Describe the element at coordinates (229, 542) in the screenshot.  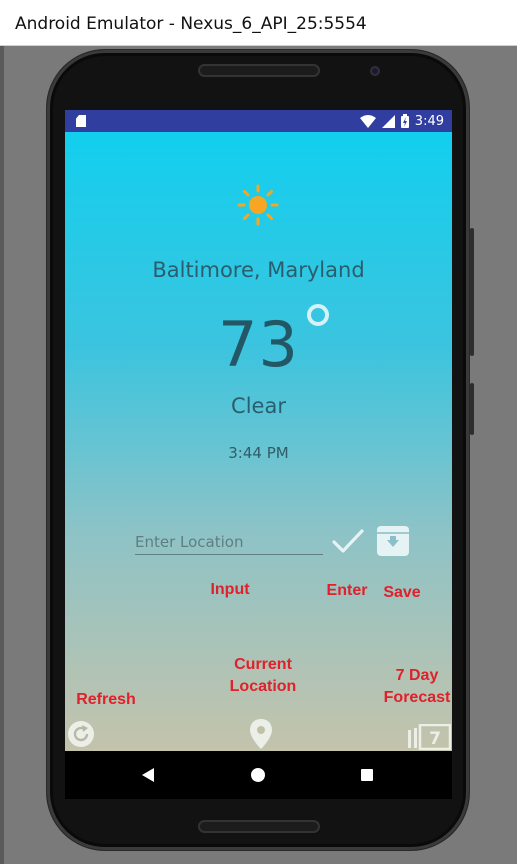
I see `location-input` at that location.